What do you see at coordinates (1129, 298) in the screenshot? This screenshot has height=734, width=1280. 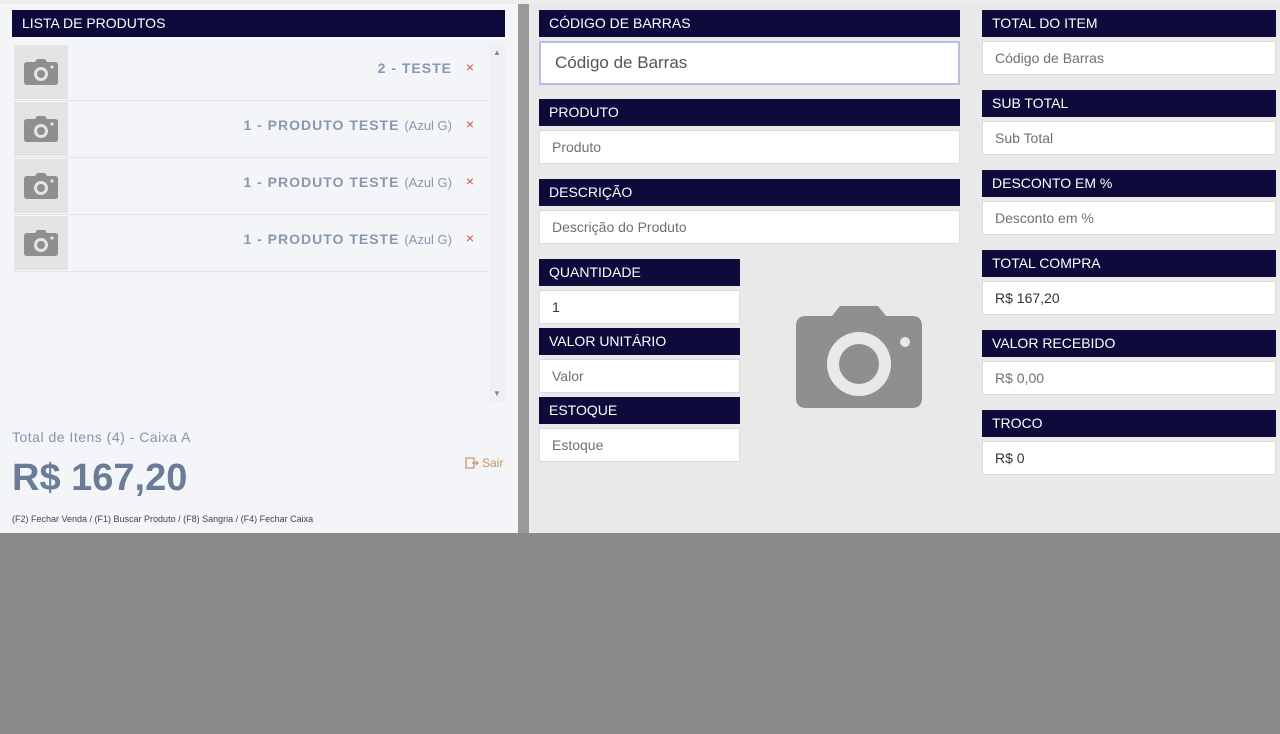 I see `purchase-total-input: R$ 167,20` at bounding box center [1129, 298].